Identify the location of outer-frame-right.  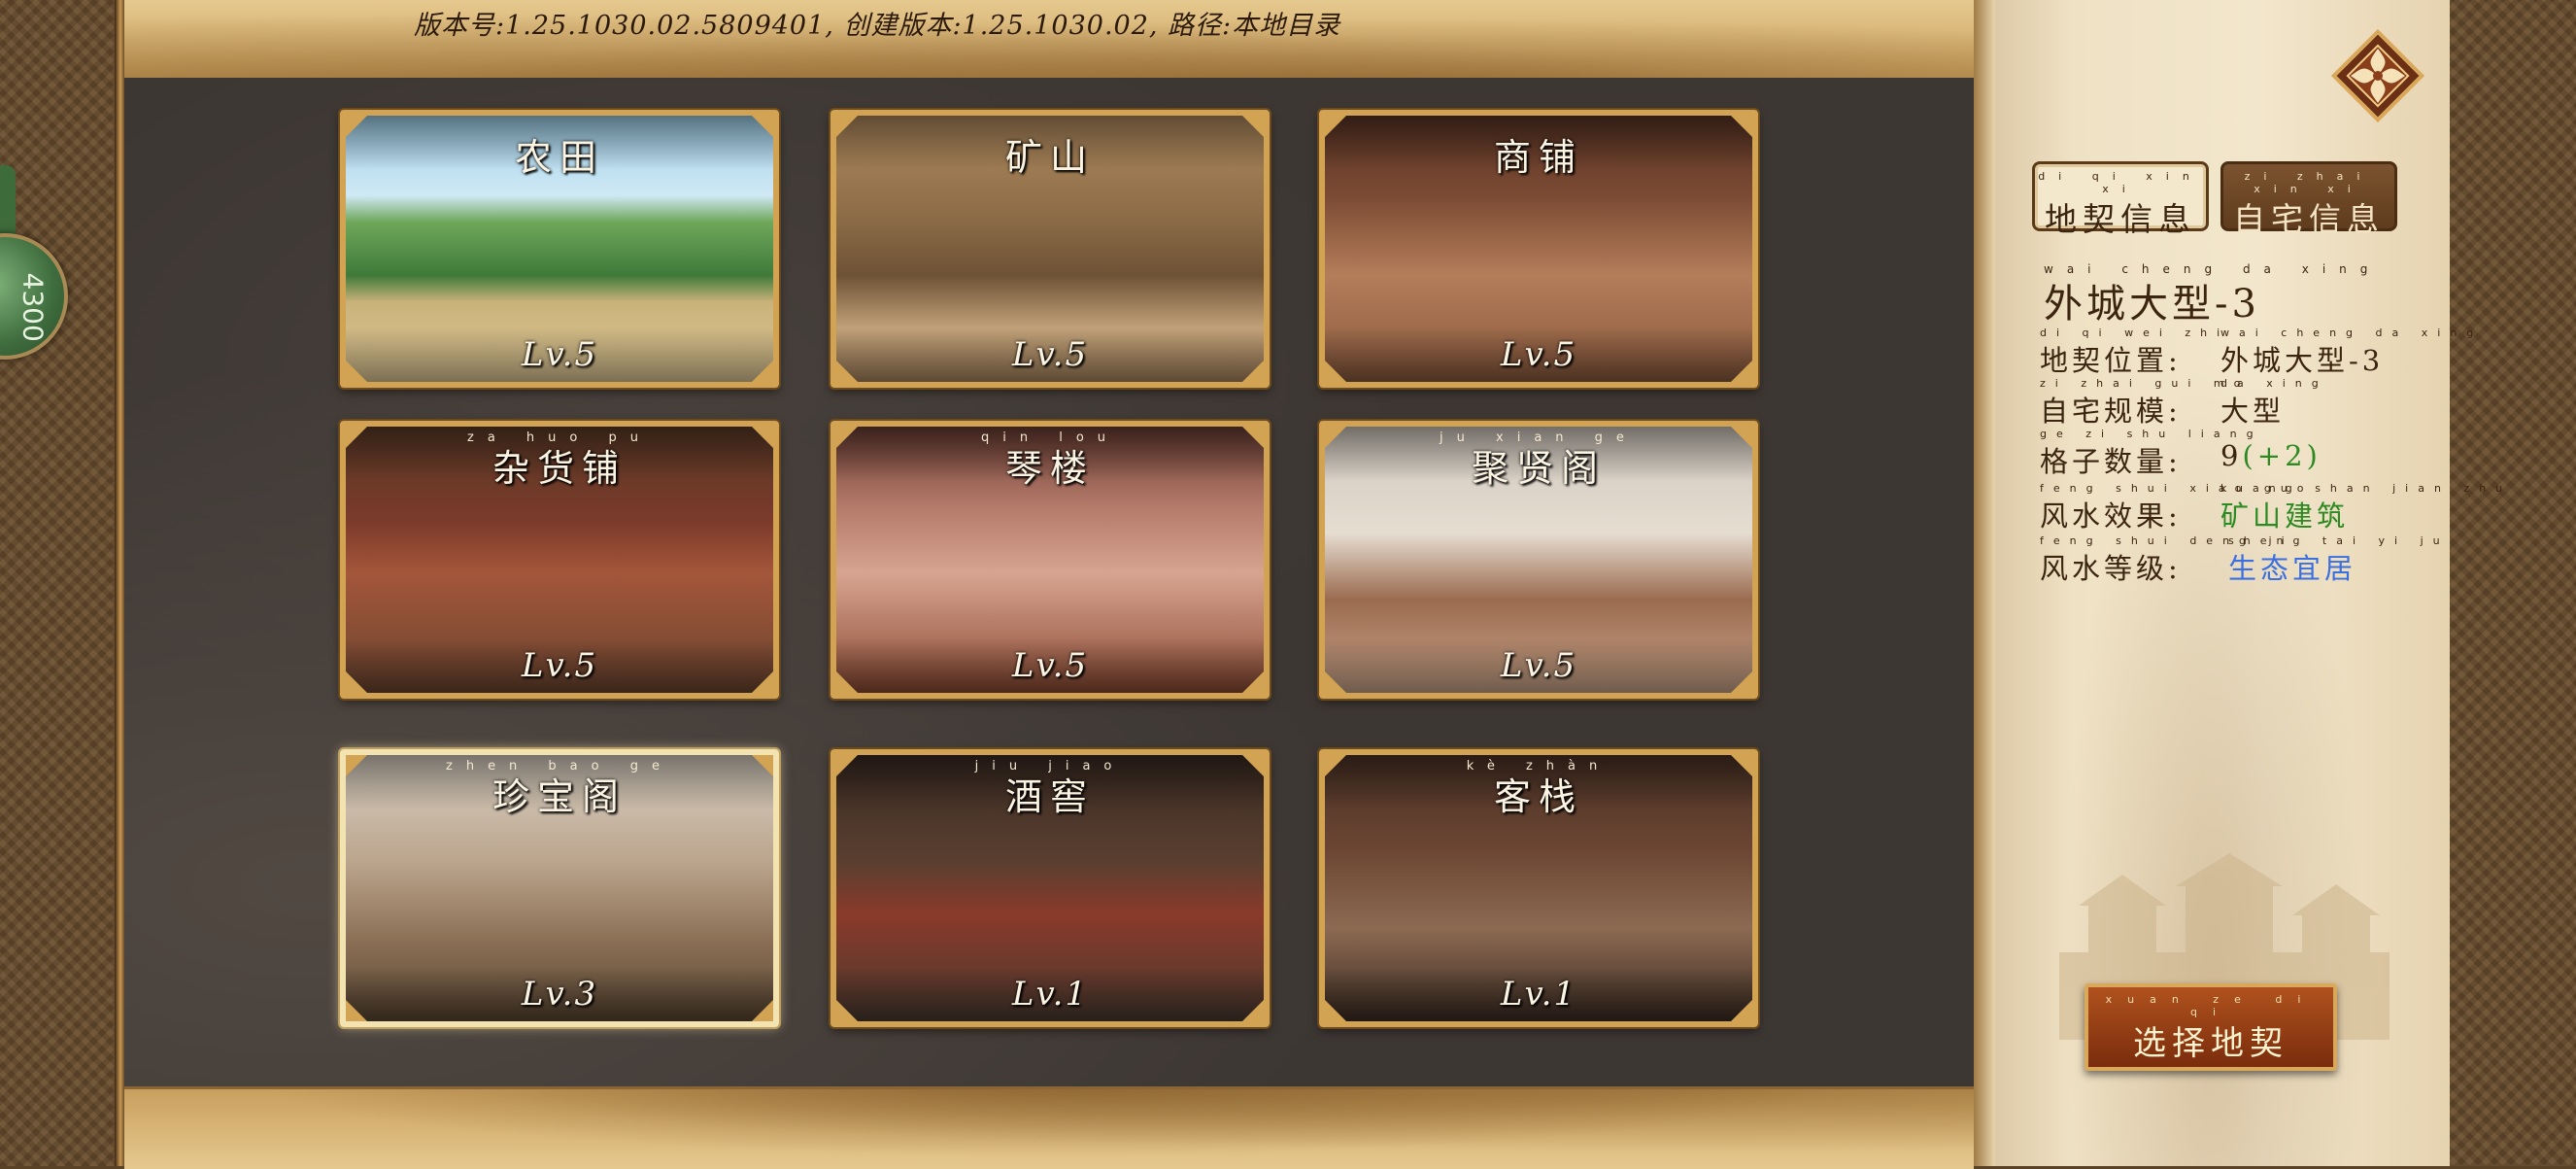
(2511, 583).